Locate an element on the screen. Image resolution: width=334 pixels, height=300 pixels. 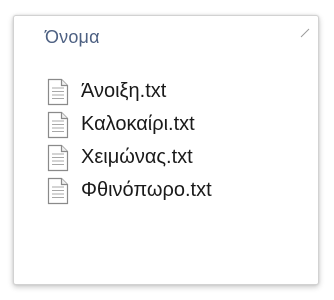
file-item: Φθινόπωρο.txt is located at coordinates (129, 190).